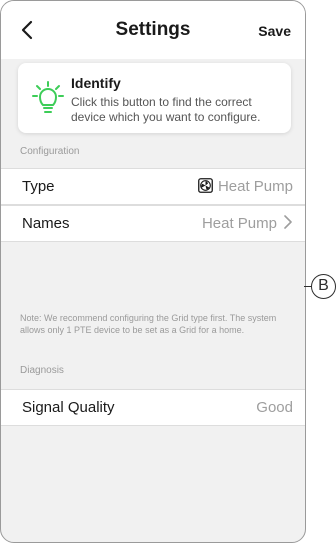 The image size is (336, 543). I want to click on configuration-section-label: Configuration, so click(50, 151).